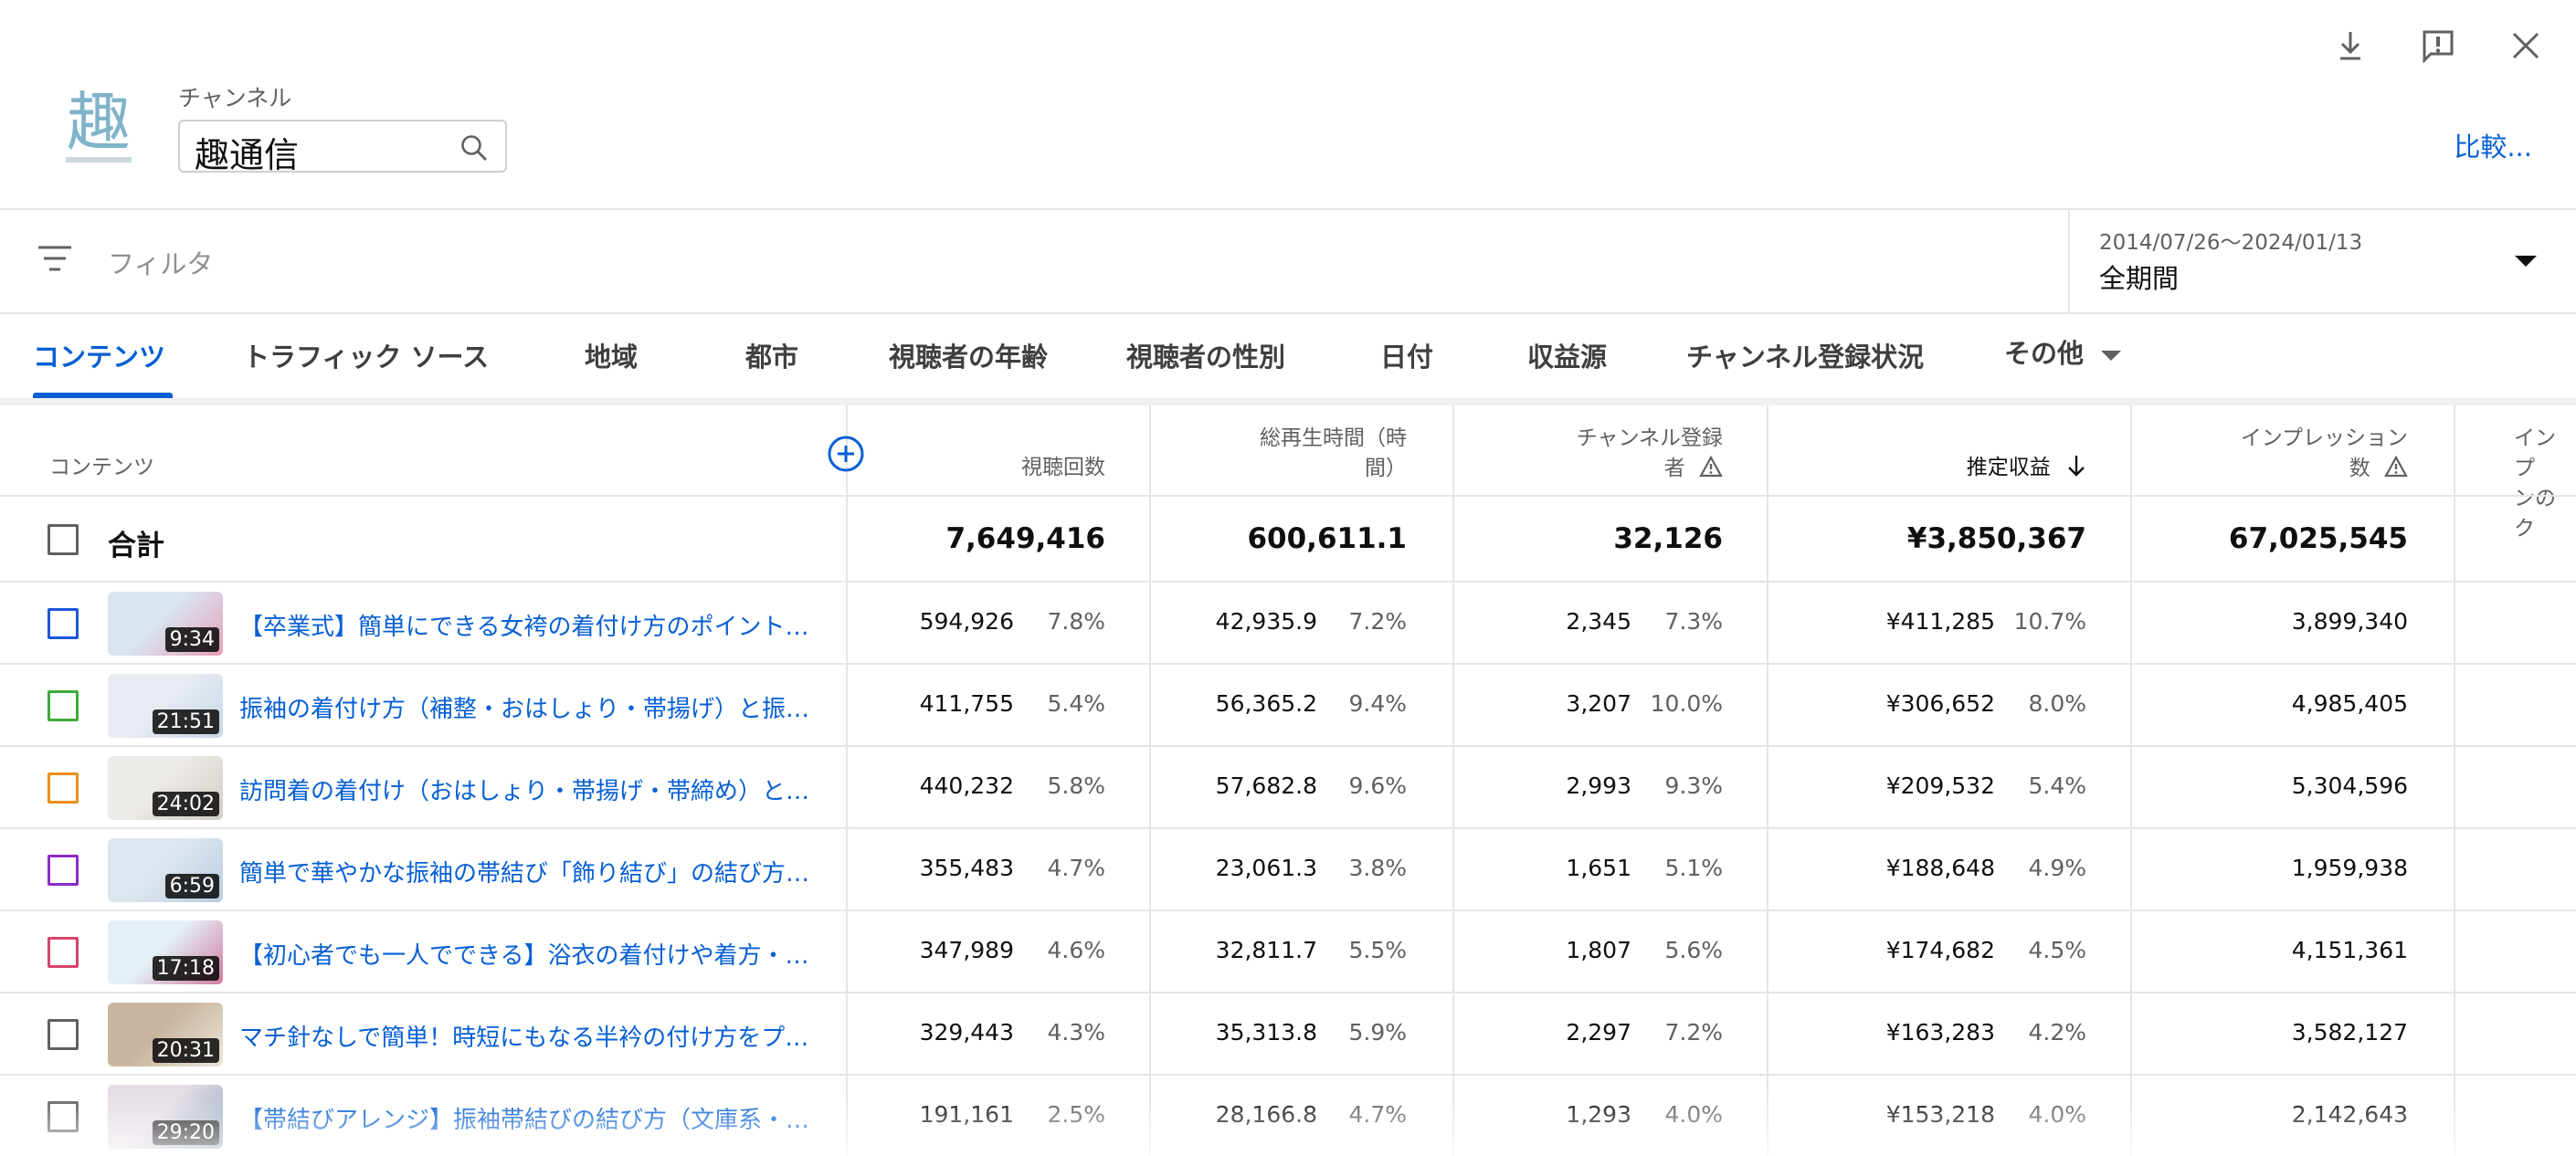 This screenshot has width=2576, height=1156. I want to click on subscribers-percent: 9.3%, so click(1693, 785).